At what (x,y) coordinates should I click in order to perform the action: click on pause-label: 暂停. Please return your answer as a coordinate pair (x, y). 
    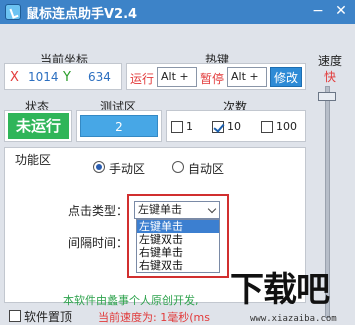
    Looking at the image, I should click on (212, 79).